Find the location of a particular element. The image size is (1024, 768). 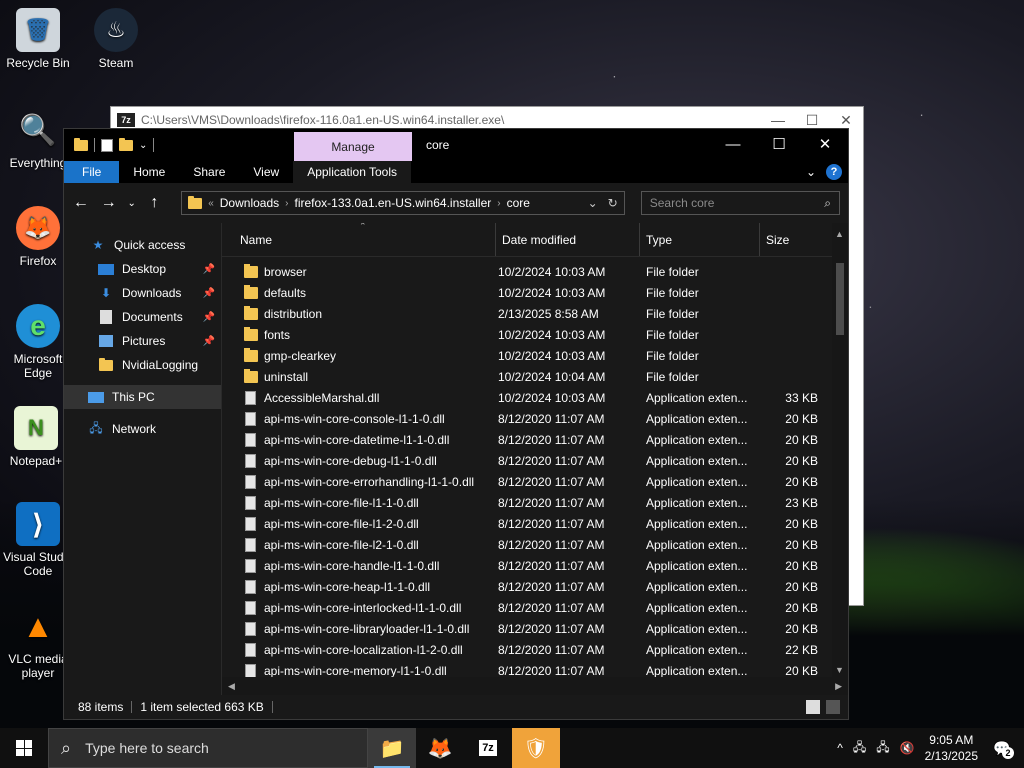

taskbar-uac: 🛡 is located at coordinates (536, 748).